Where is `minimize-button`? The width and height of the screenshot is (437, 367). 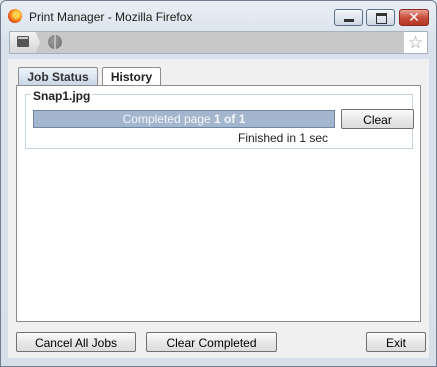
minimize-button is located at coordinates (348, 17).